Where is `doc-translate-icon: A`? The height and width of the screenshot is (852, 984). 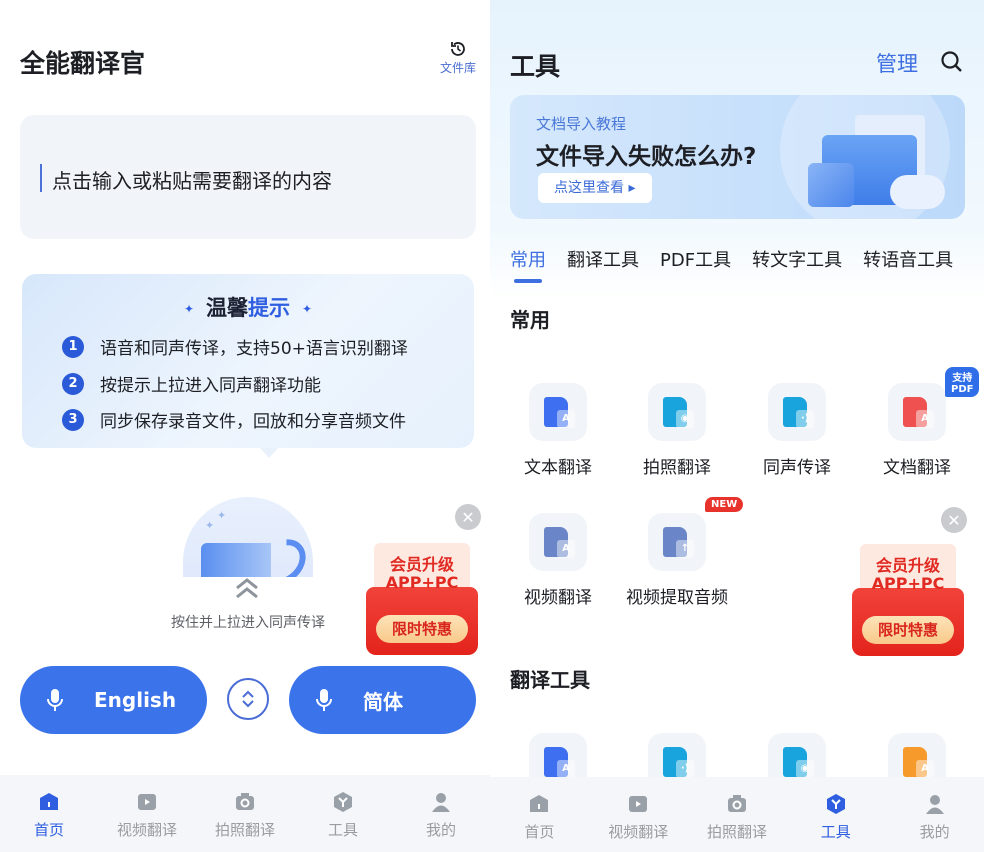
doc-translate-icon: A is located at coordinates (917, 412).